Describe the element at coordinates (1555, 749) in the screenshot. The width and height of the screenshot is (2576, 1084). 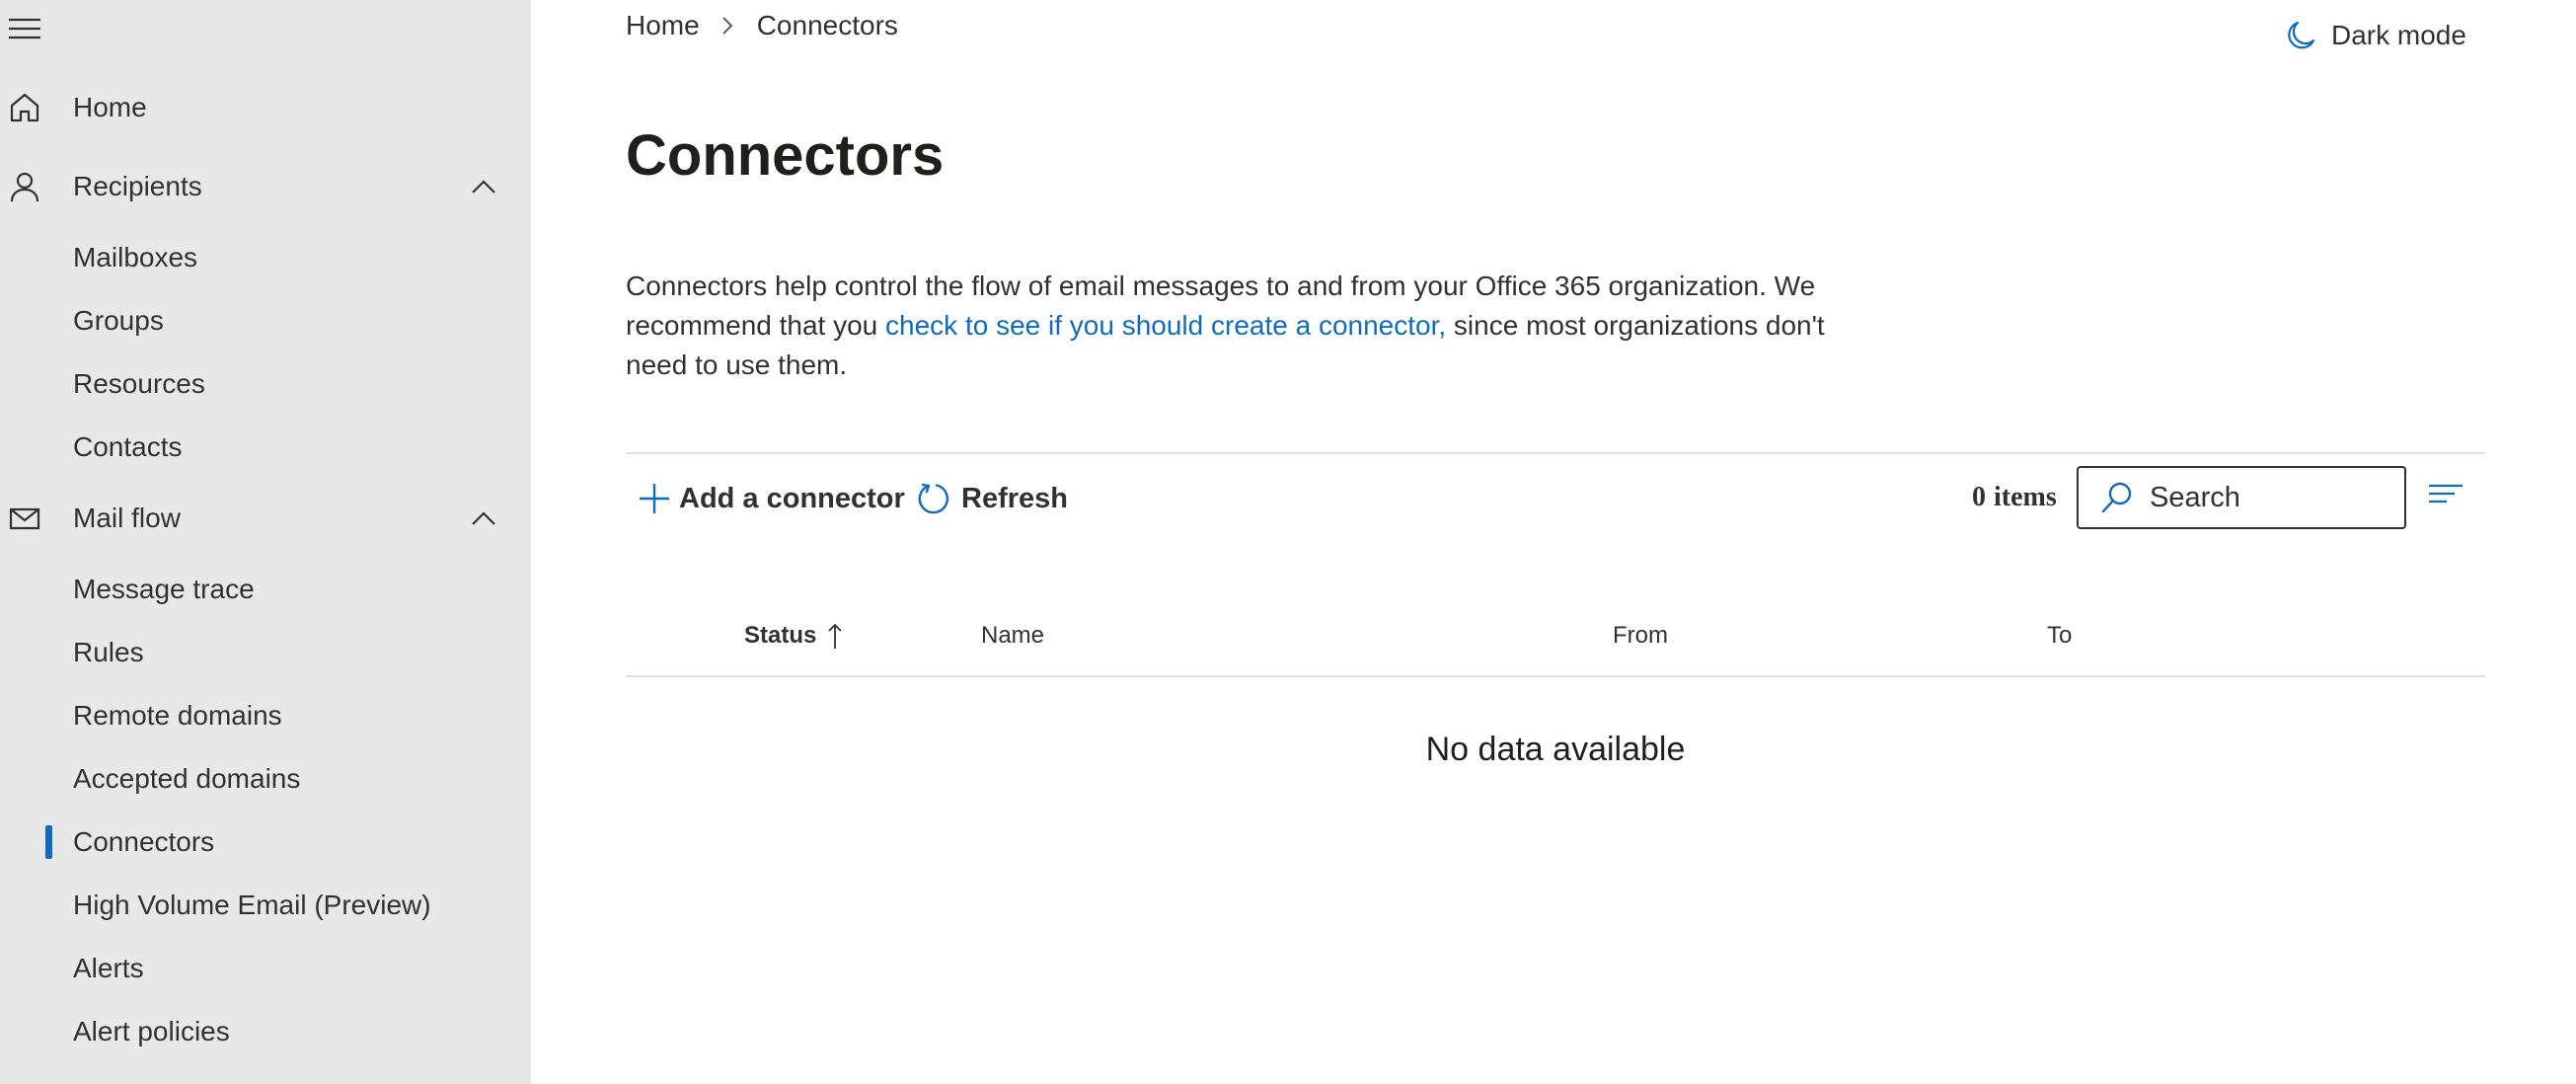
I see `empty-state-message: No data available` at that location.